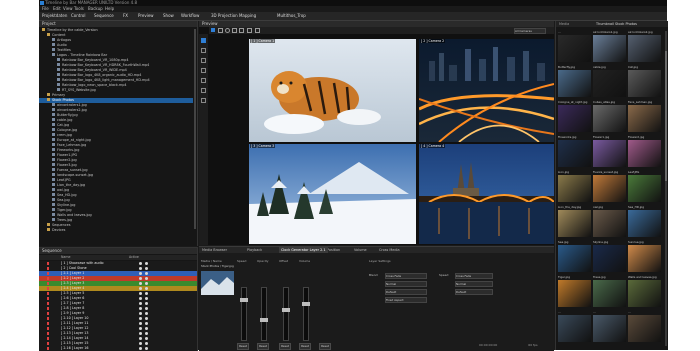  I want to click on thumbnail-item: Sunrise.jpg, so click(644, 257).